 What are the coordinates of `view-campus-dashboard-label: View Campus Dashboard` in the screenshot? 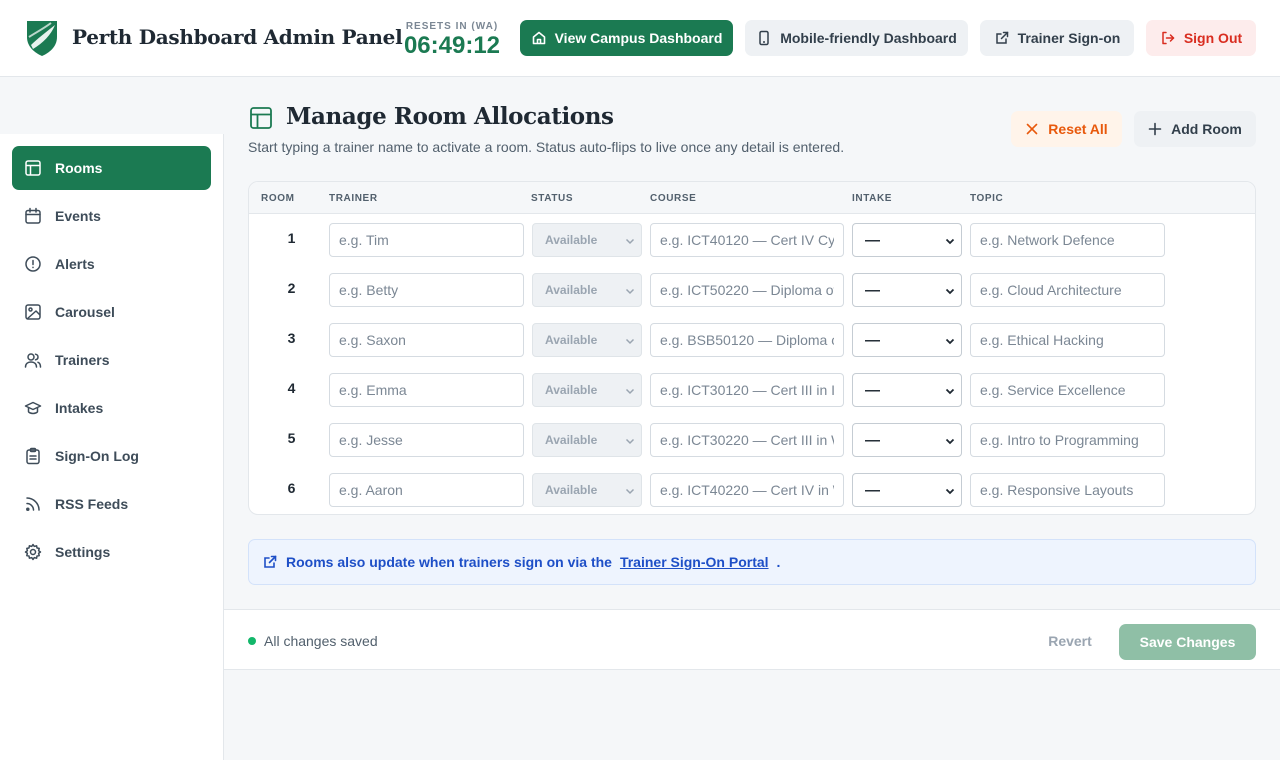 It's located at (638, 38).